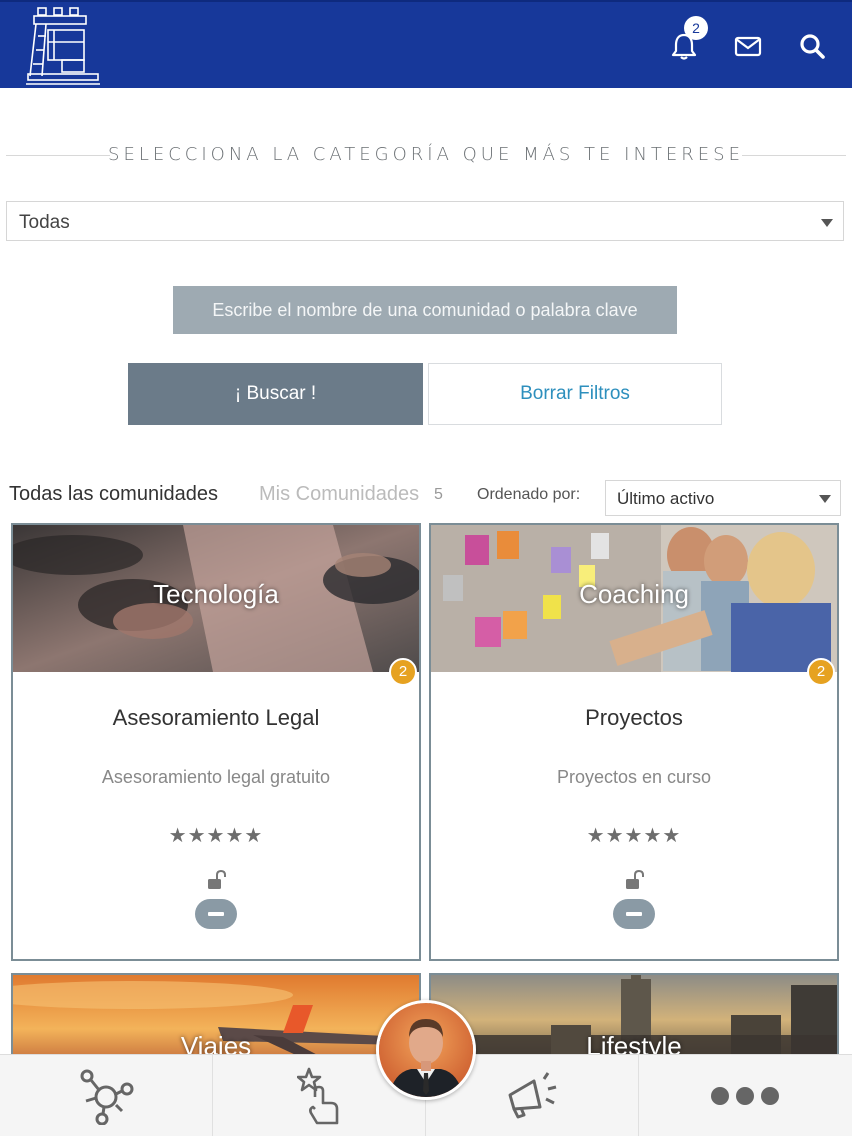  I want to click on nav-more, so click(745, 1095).